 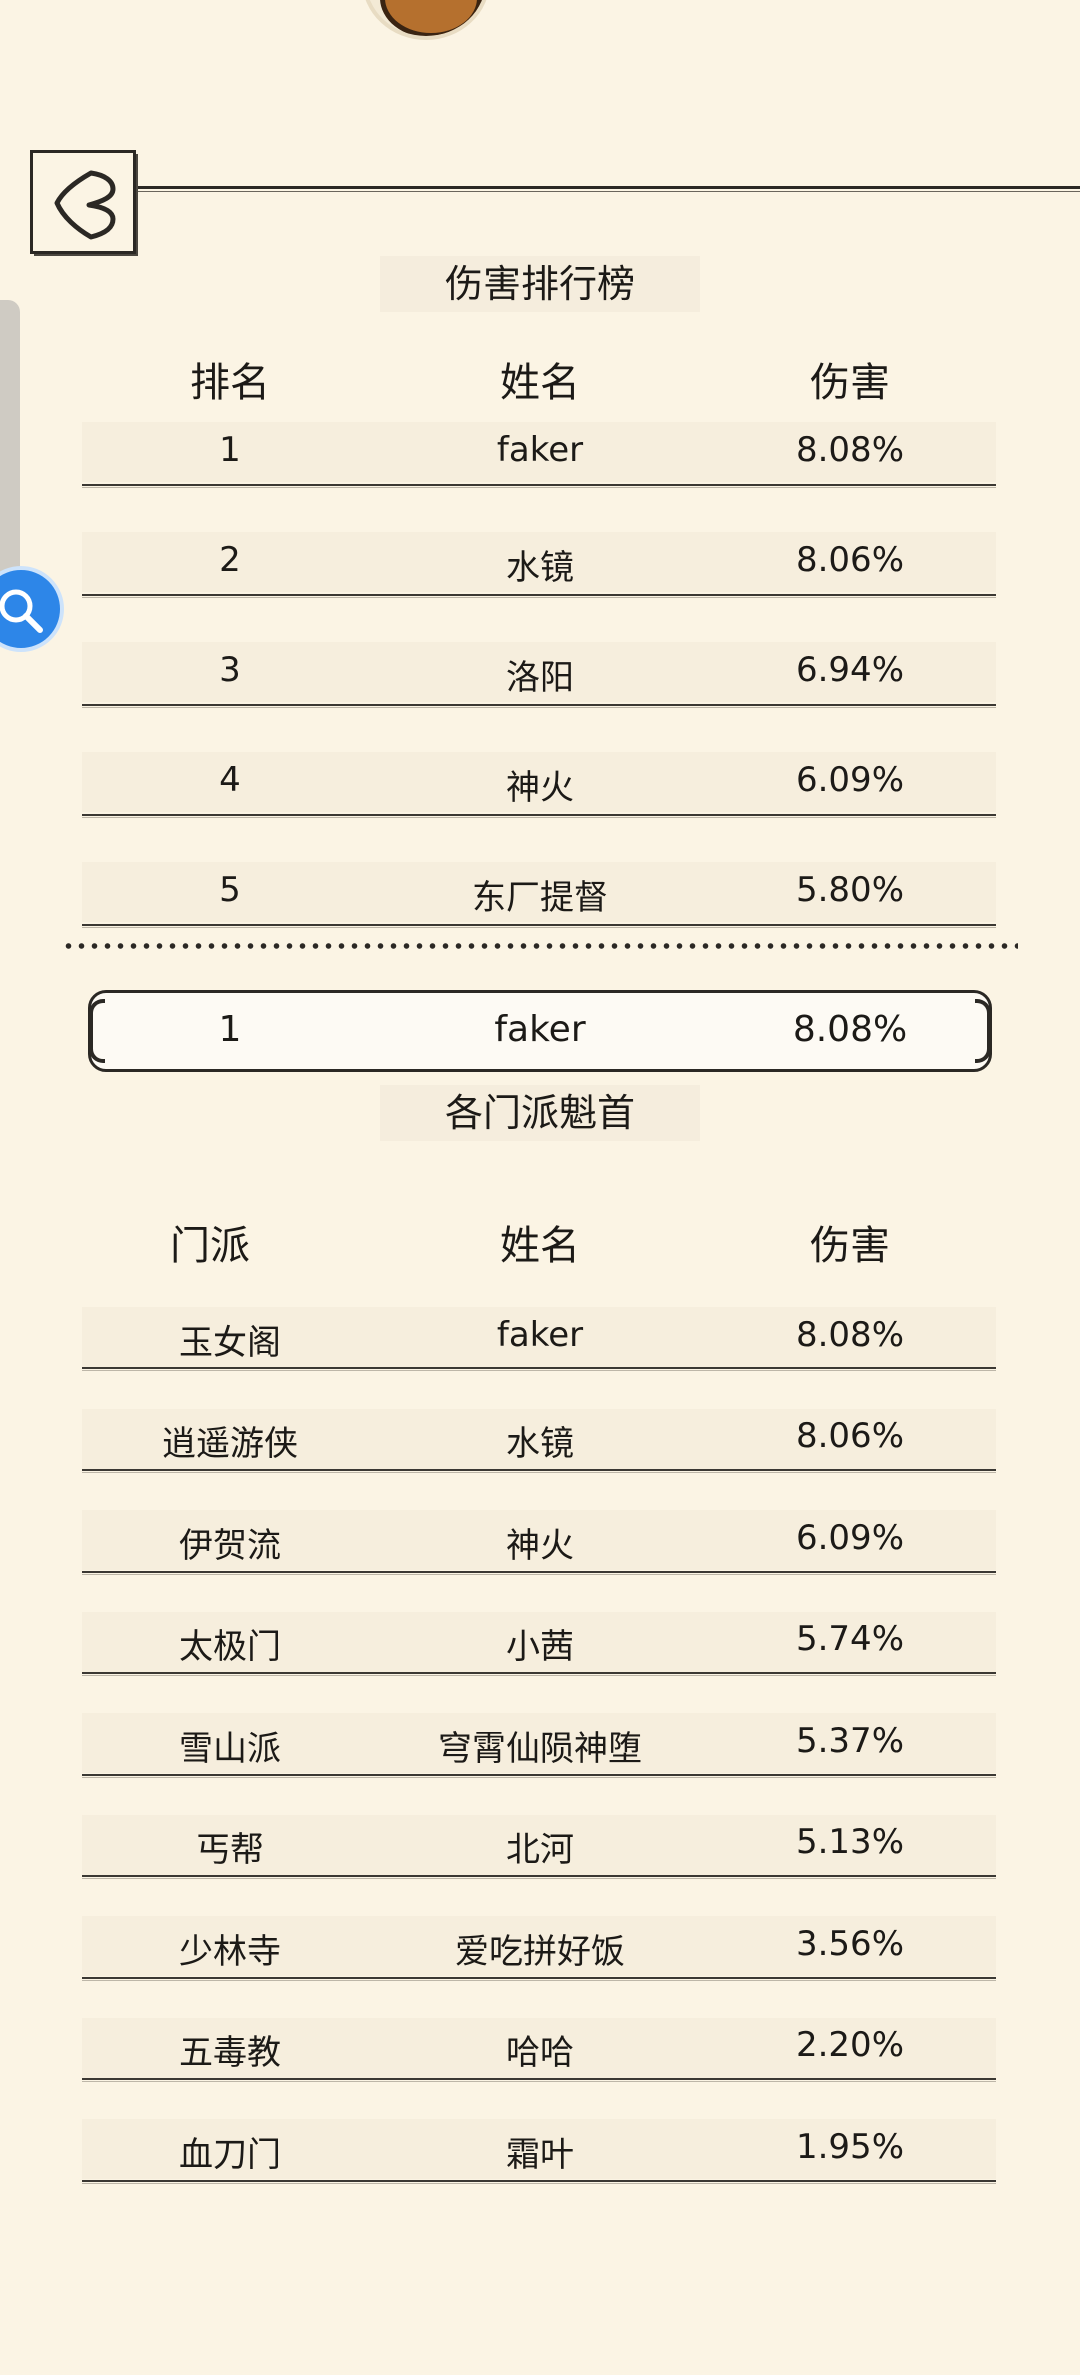 I want to click on header-divider, so click(x=540, y=189).